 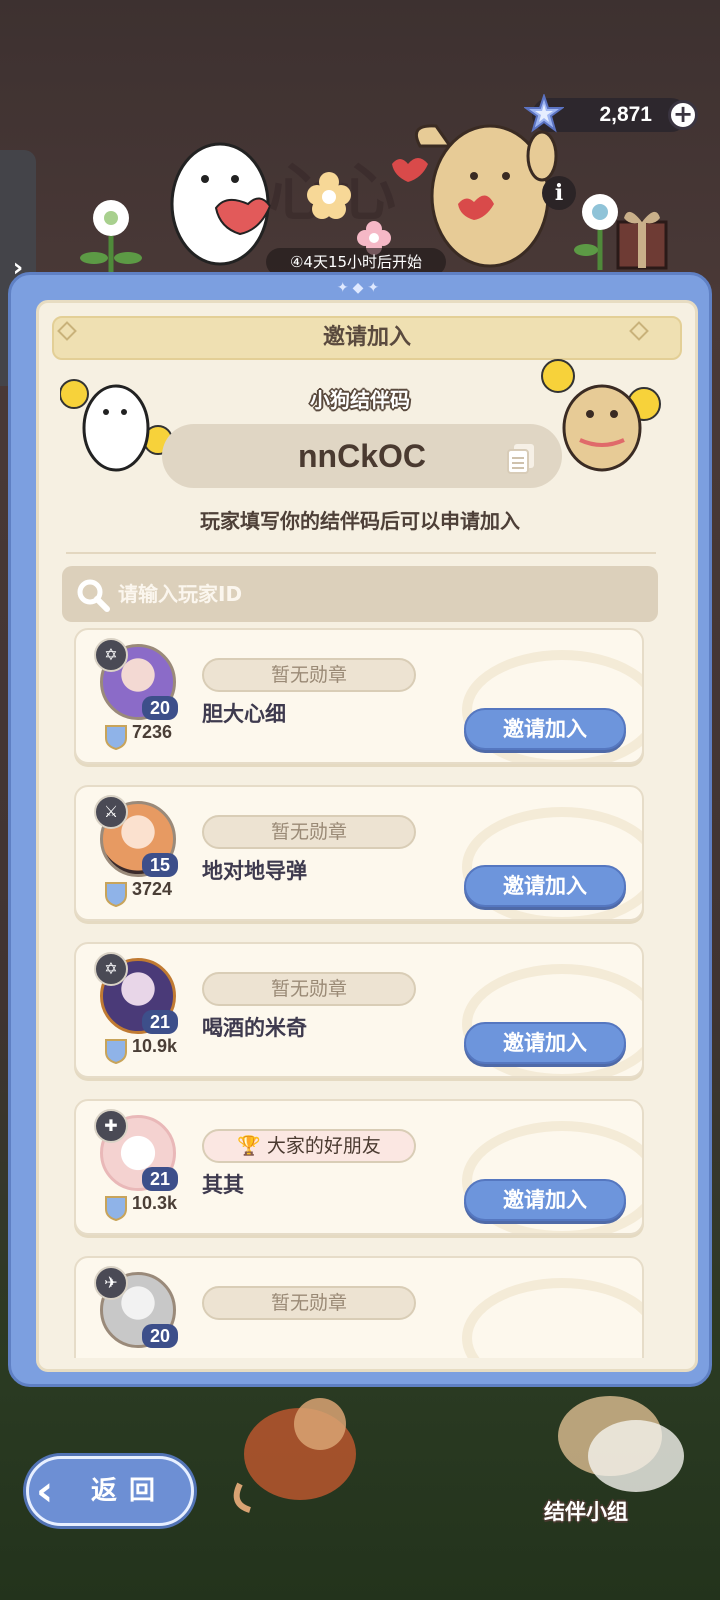 I want to click on player-name: 胆大心细, so click(x=244, y=714).